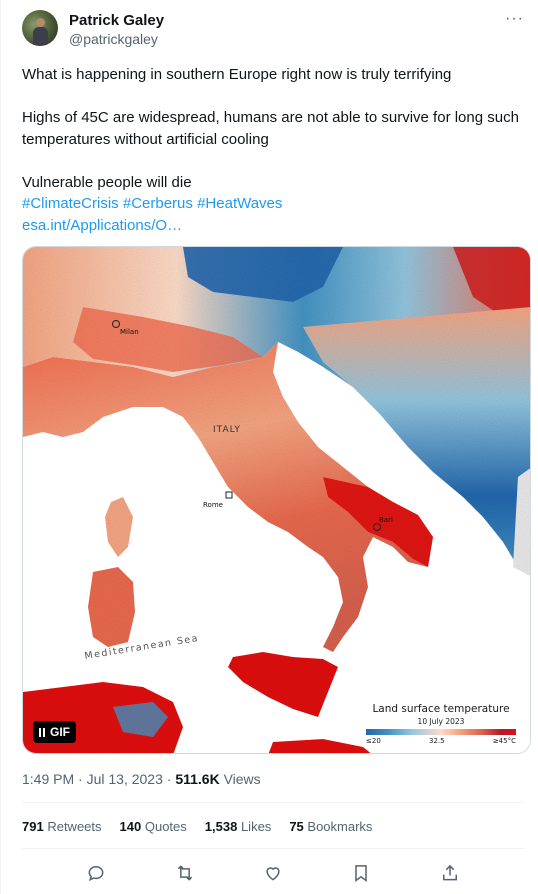 The image size is (538, 894). What do you see at coordinates (361, 873) in the screenshot?
I see `bookmark-icon` at bounding box center [361, 873].